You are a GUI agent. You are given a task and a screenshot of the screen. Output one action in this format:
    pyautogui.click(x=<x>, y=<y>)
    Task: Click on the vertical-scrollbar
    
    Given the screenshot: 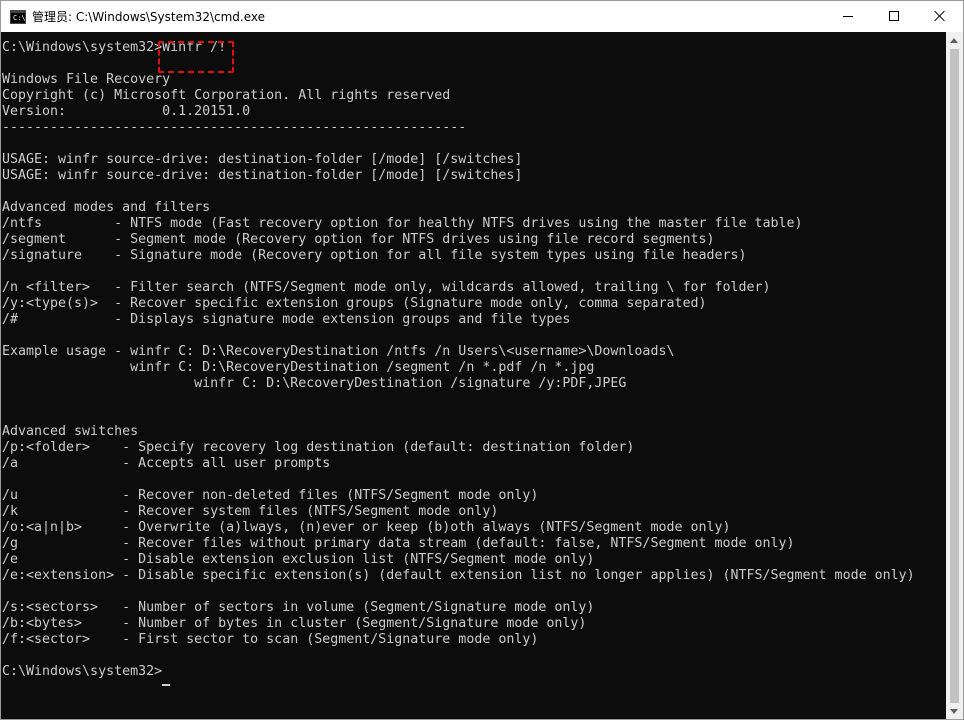 What is the action you would take?
    pyautogui.click(x=954, y=375)
    